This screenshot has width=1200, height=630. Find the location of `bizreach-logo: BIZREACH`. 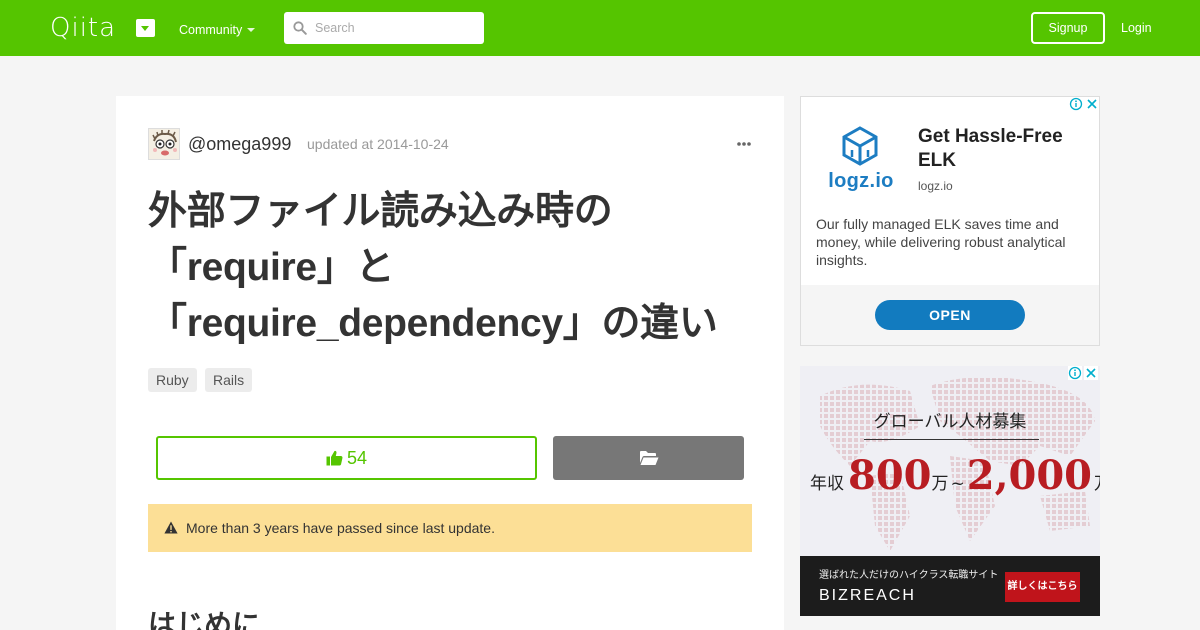

bizreach-logo: BIZREACH is located at coordinates (867, 595).